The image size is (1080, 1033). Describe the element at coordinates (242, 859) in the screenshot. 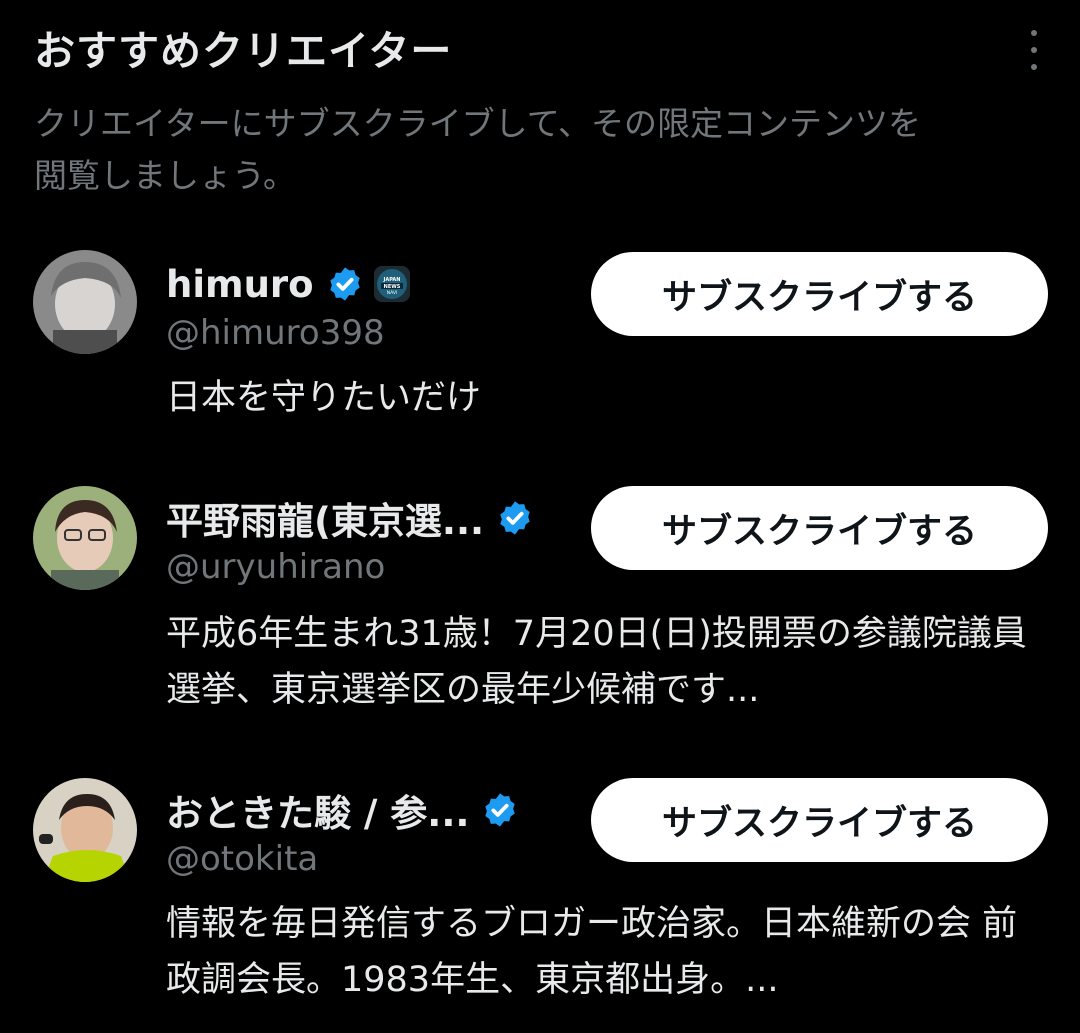

I see `creator-handle: @otokita` at that location.